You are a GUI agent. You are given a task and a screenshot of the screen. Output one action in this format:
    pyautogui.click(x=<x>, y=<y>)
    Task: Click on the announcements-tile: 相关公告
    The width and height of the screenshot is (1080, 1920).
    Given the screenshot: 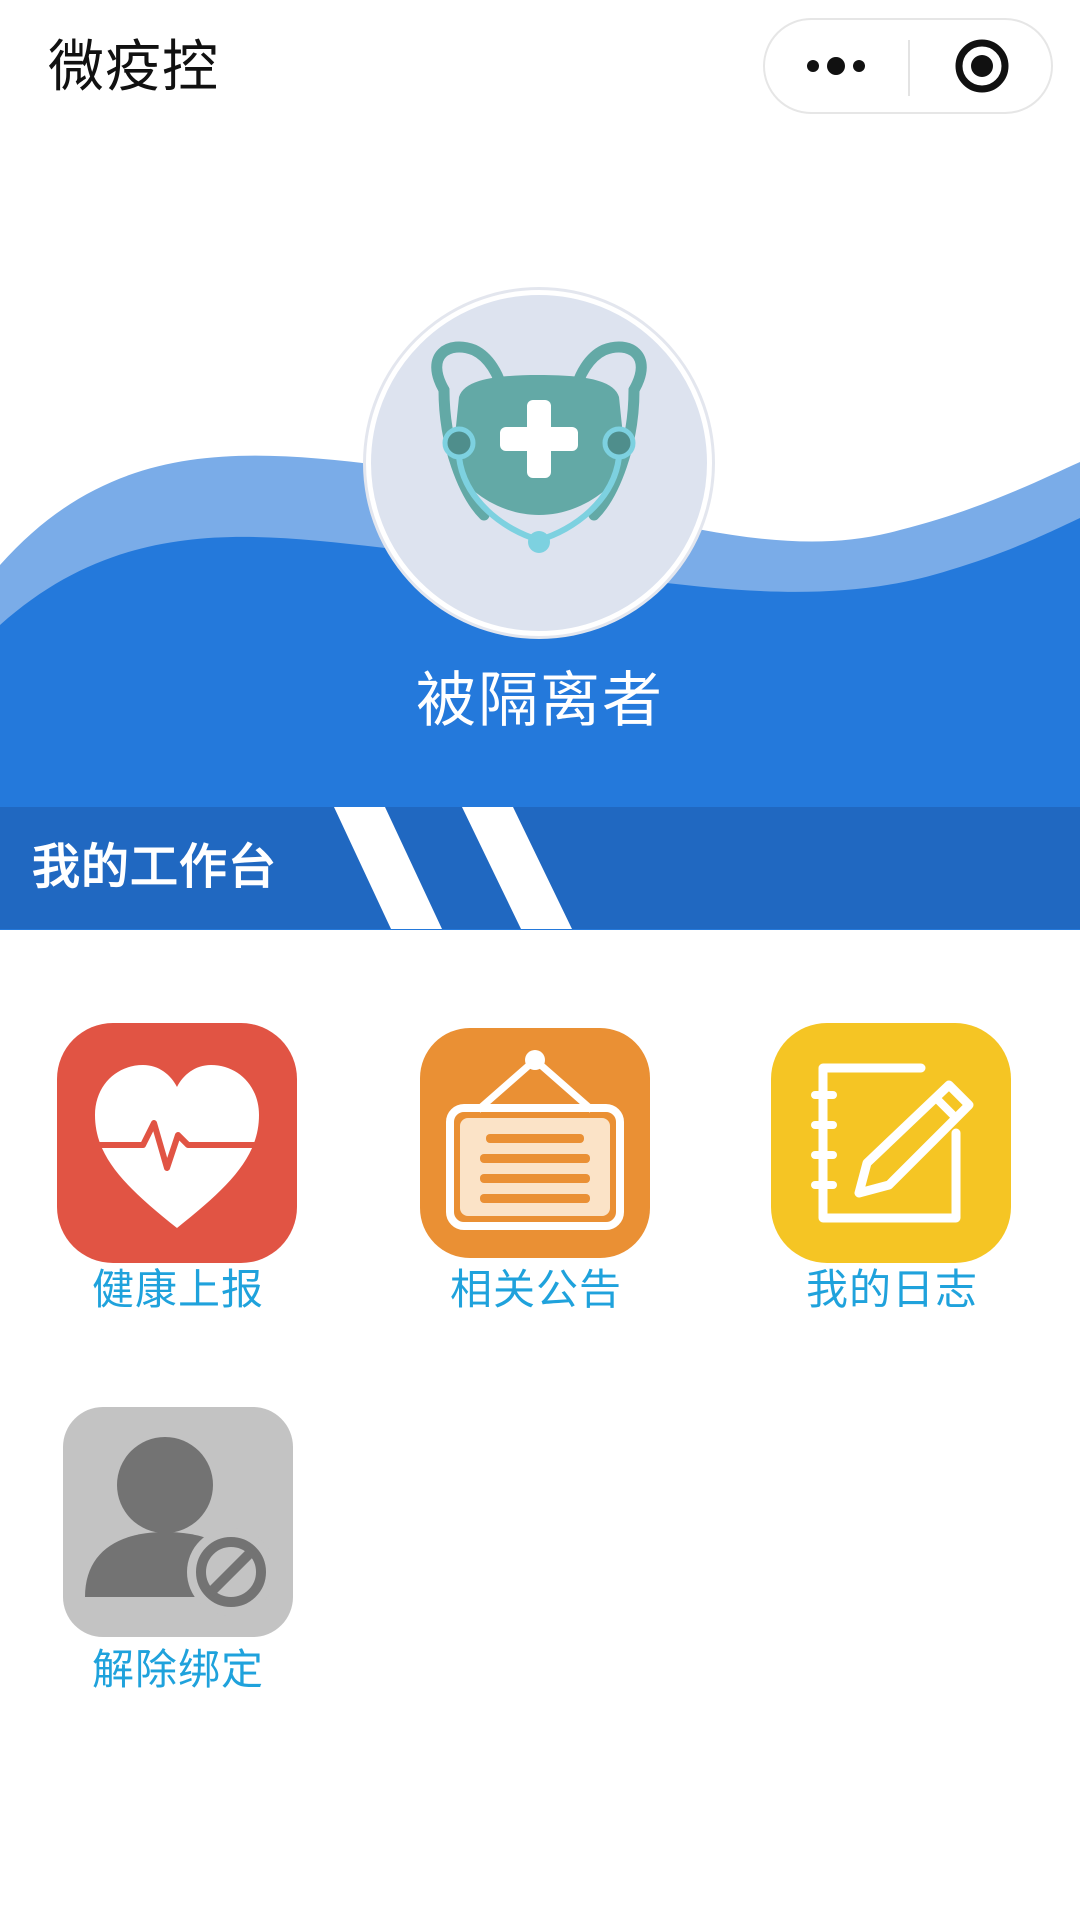 What is the action you would take?
    pyautogui.click(x=536, y=1180)
    